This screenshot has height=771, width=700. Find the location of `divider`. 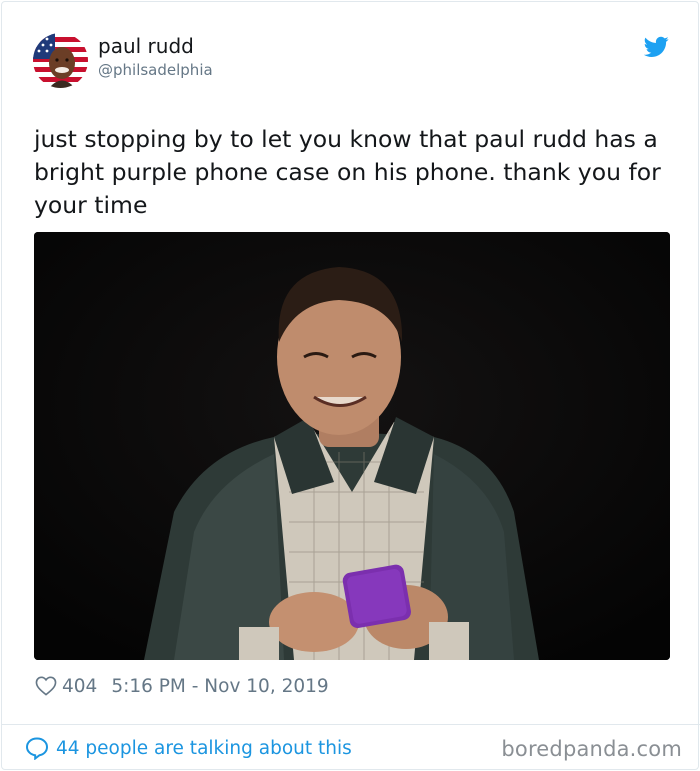

divider is located at coordinates (351, 724).